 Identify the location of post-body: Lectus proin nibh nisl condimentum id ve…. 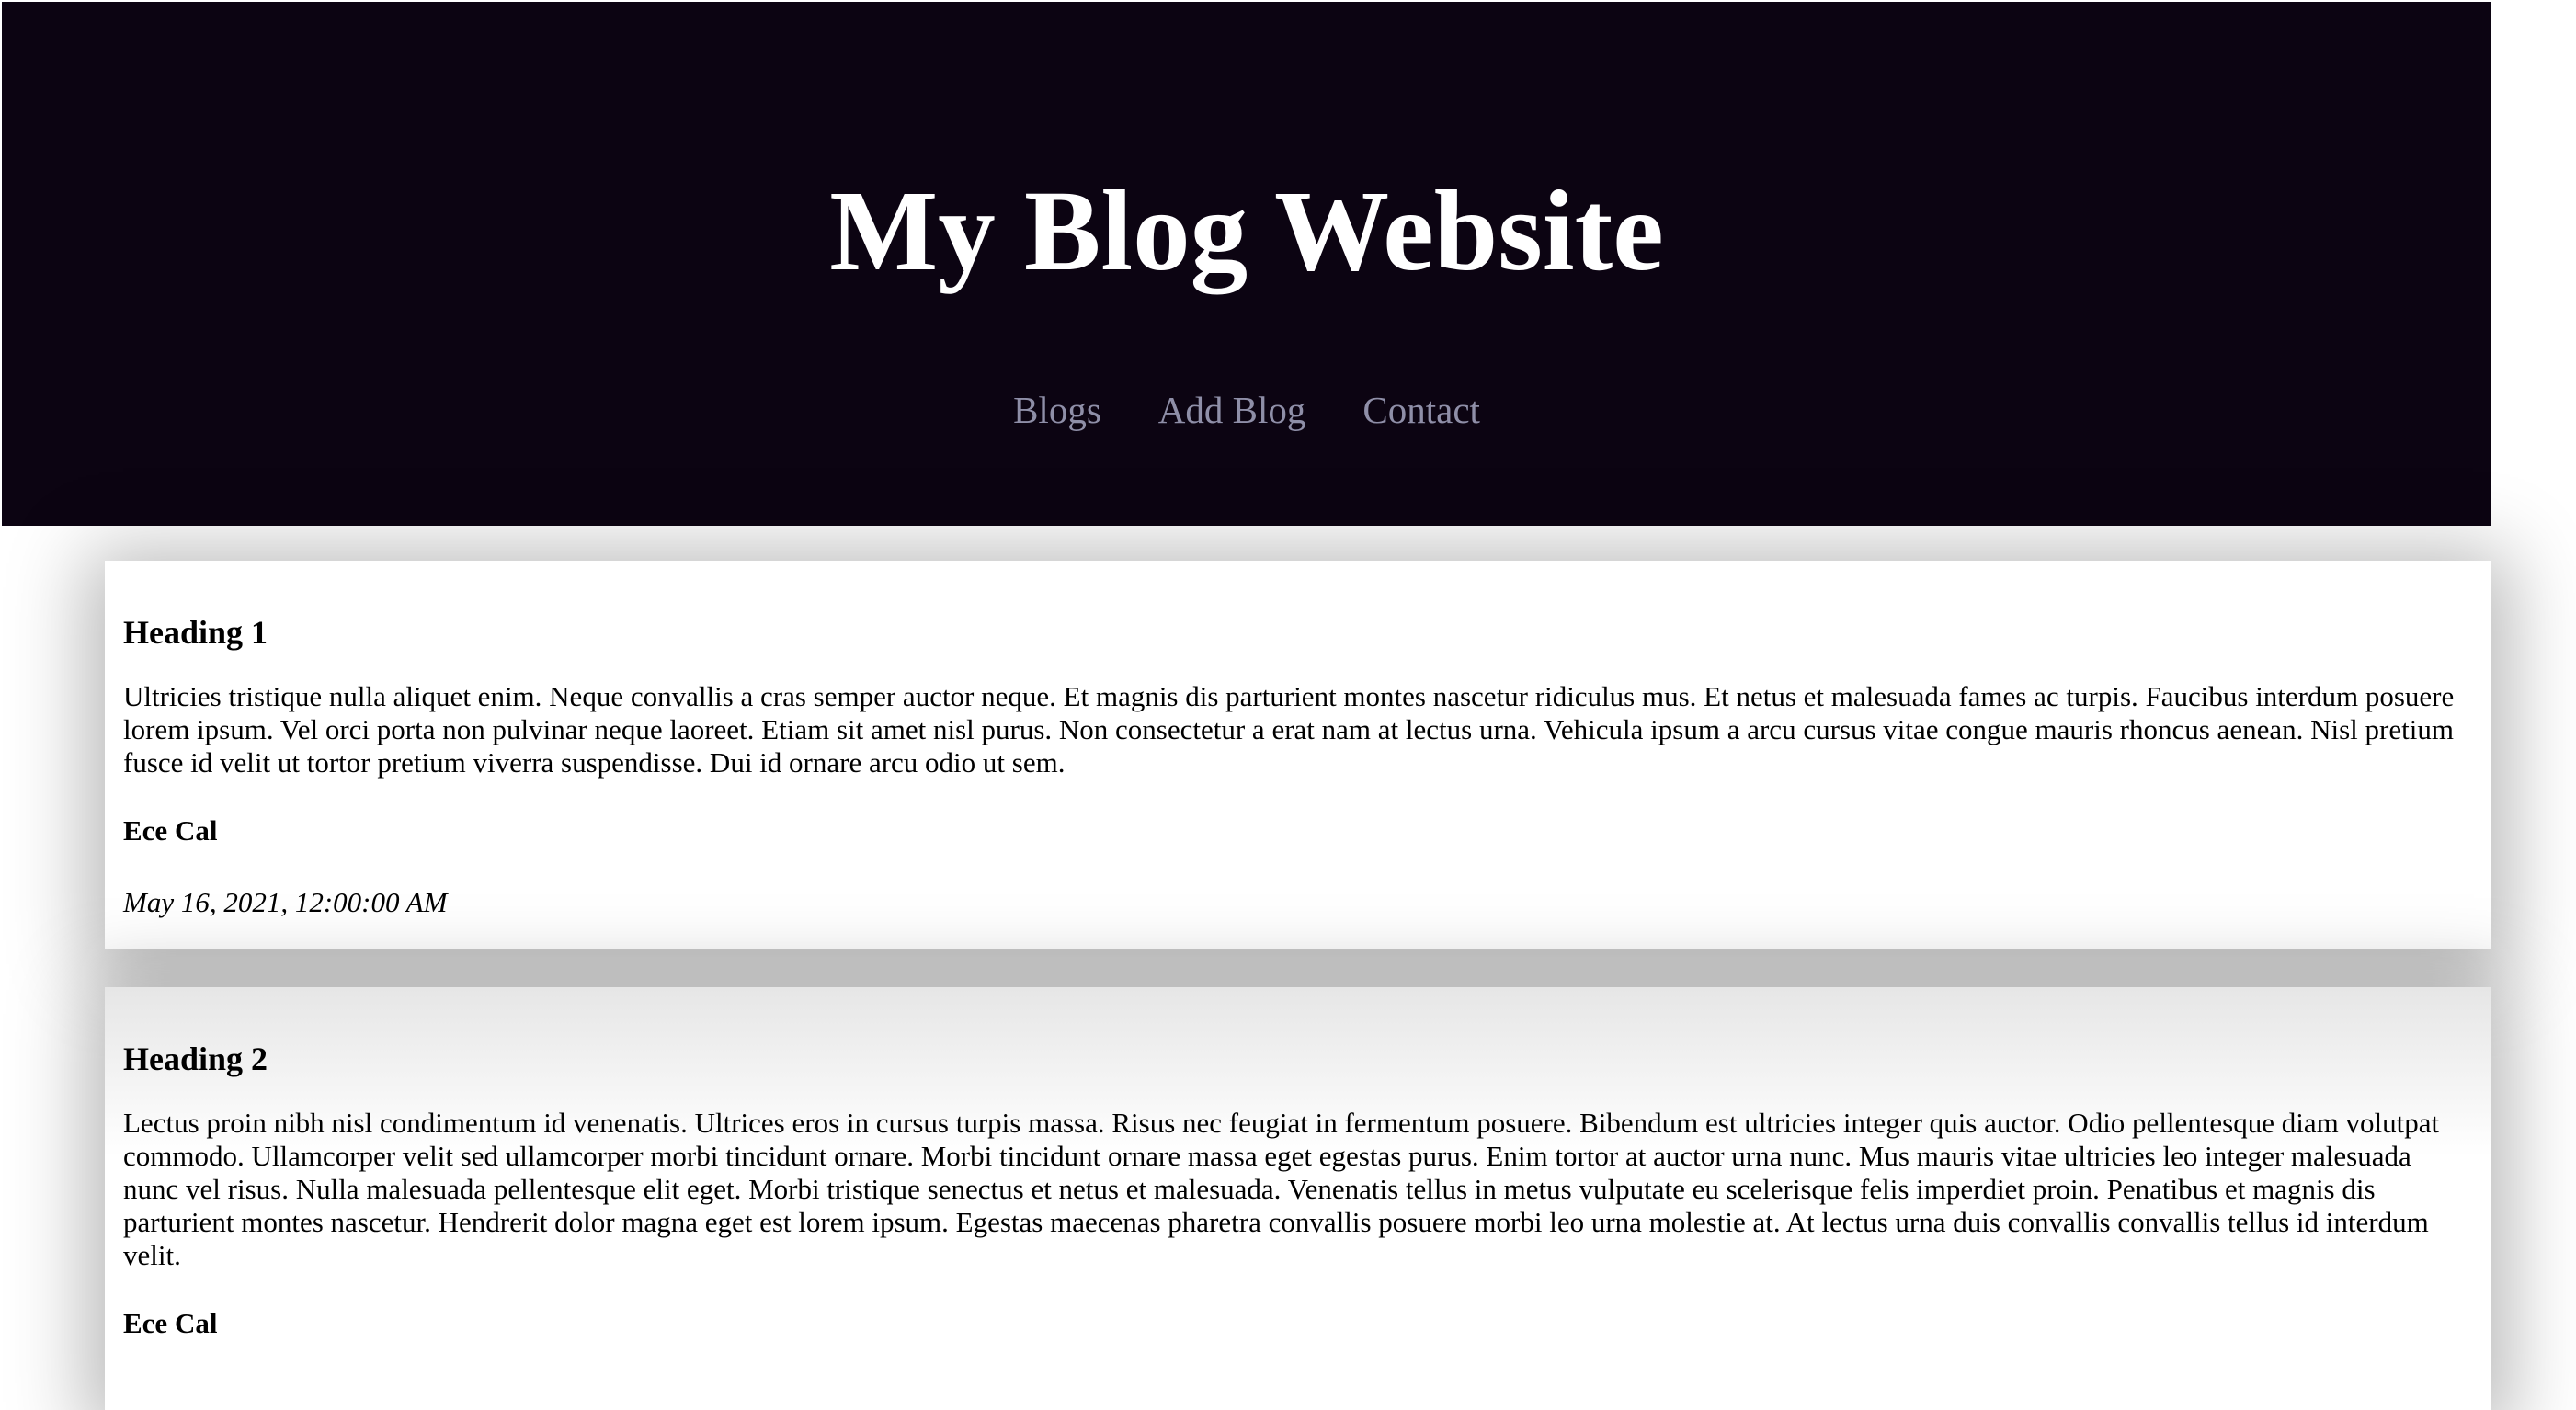
(1281, 1189).